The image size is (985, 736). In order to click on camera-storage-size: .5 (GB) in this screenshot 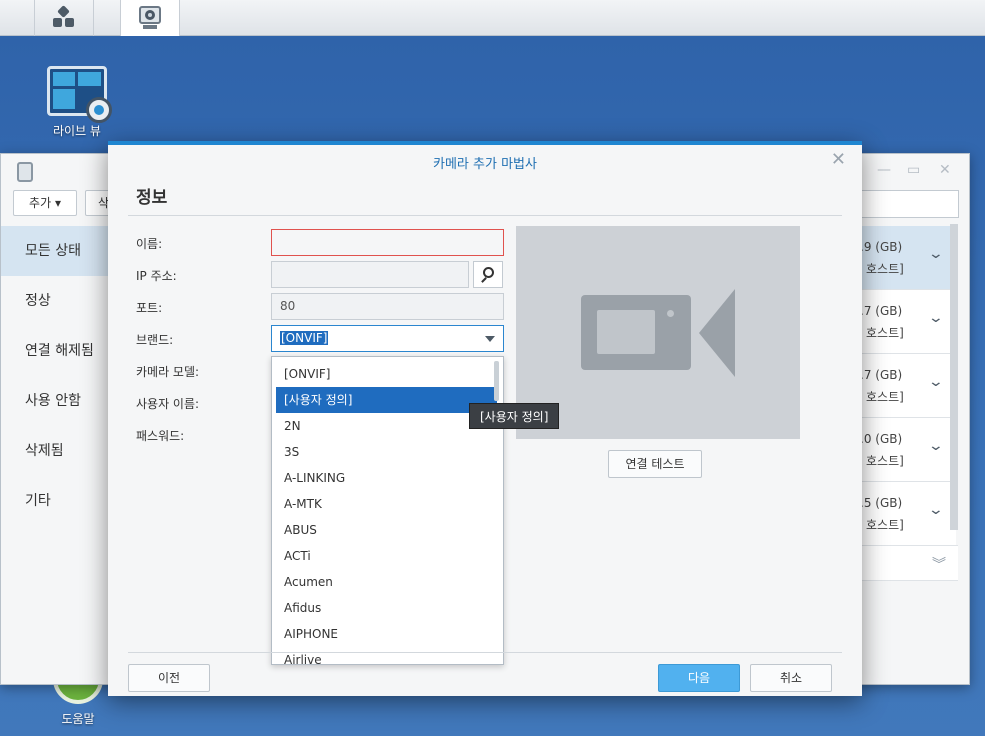, I will do `click(881, 503)`.